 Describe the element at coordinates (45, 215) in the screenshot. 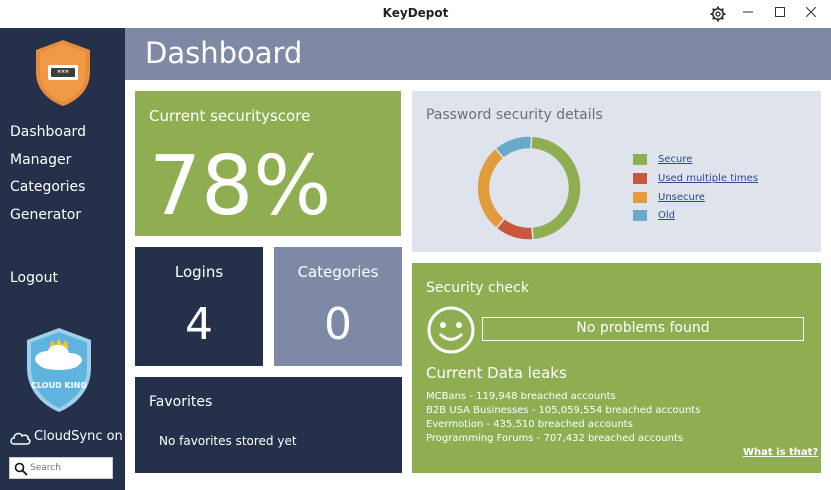

I see `sidebar-item-generator: Generator` at that location.